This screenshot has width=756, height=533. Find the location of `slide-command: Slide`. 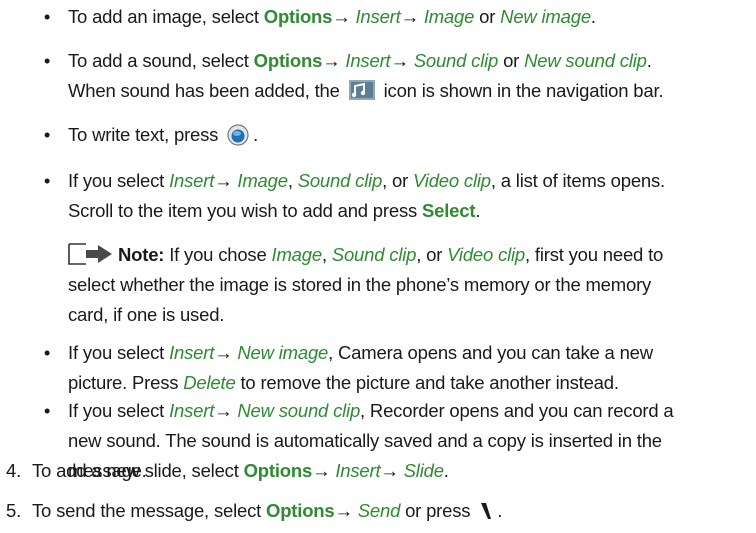

slide-command: Slide is located at coordinates (423, 470).